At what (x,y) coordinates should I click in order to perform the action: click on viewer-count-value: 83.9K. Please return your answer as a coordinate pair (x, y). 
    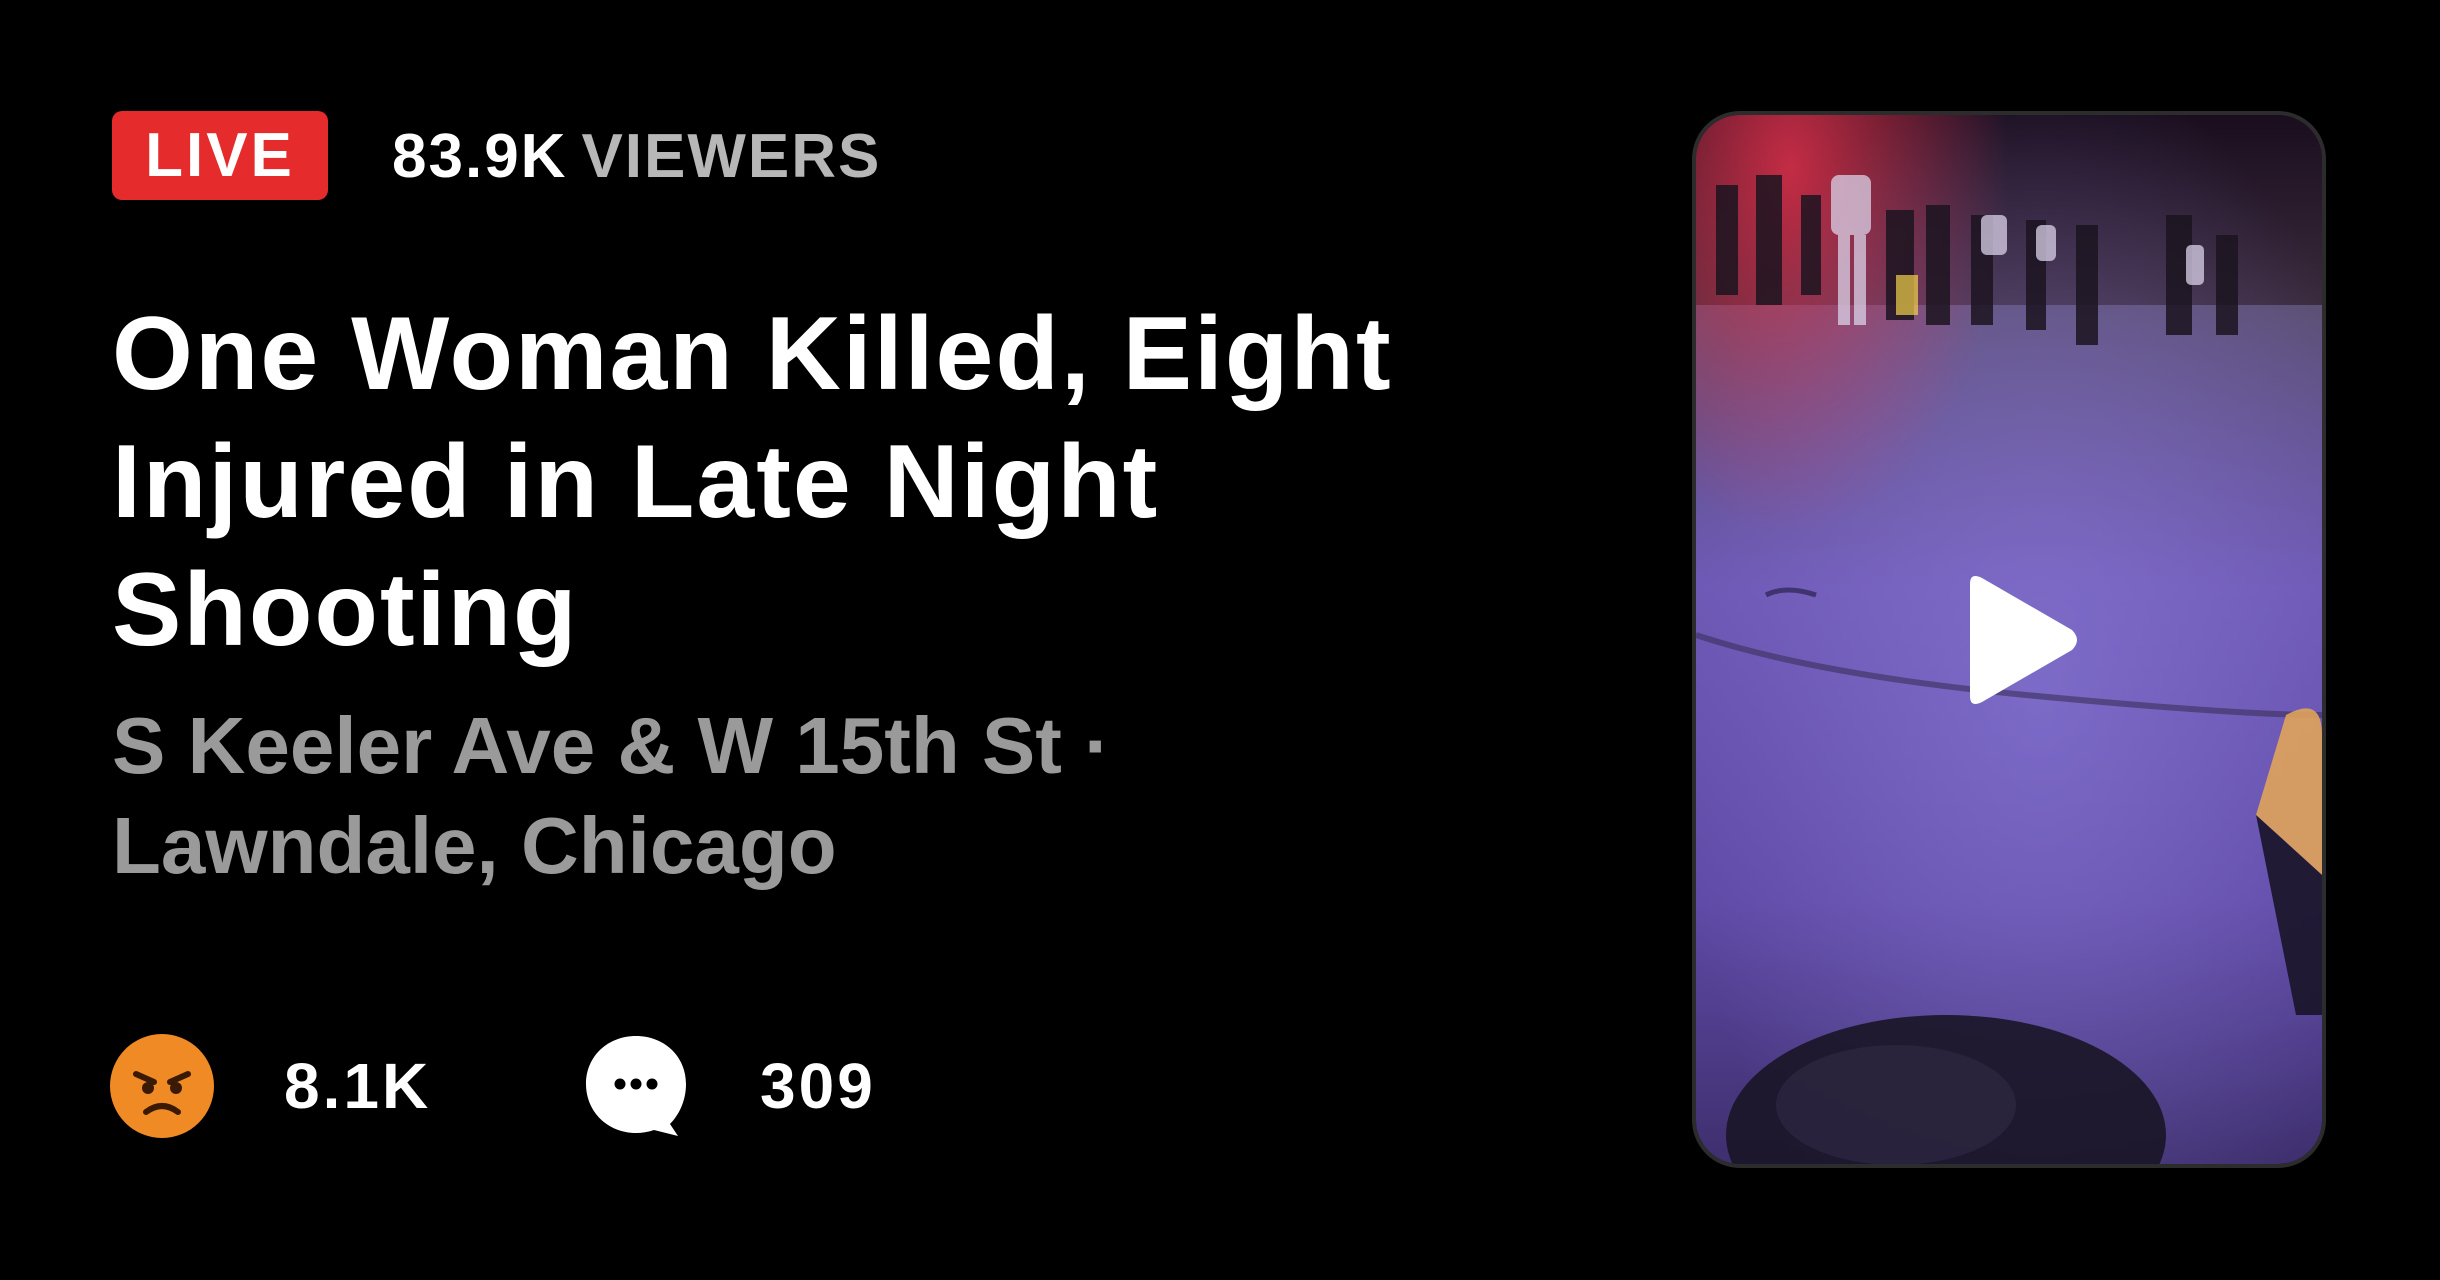
    Looking at the image, I should click on (480, 156).